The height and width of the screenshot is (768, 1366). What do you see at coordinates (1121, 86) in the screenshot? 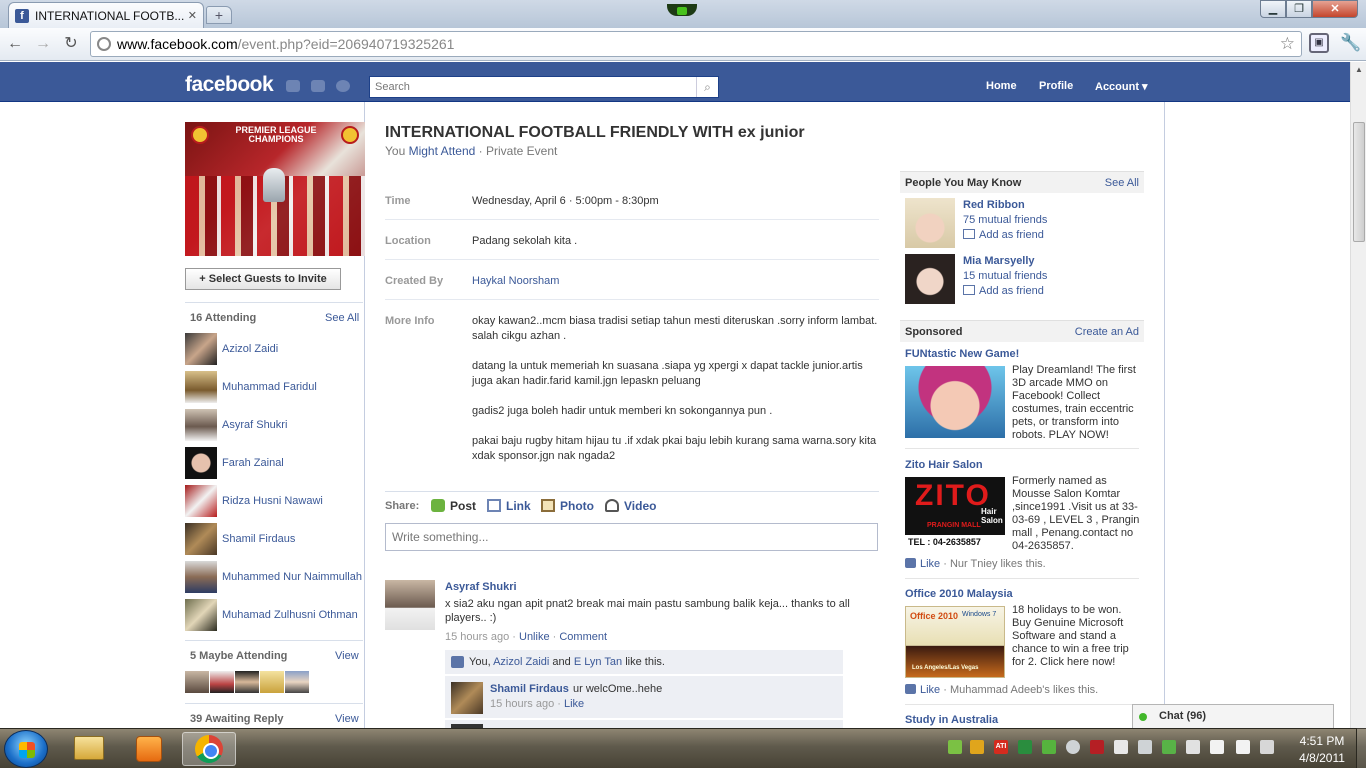
I see `nav-account: Account ▾` at bounding box center [1121, 86].